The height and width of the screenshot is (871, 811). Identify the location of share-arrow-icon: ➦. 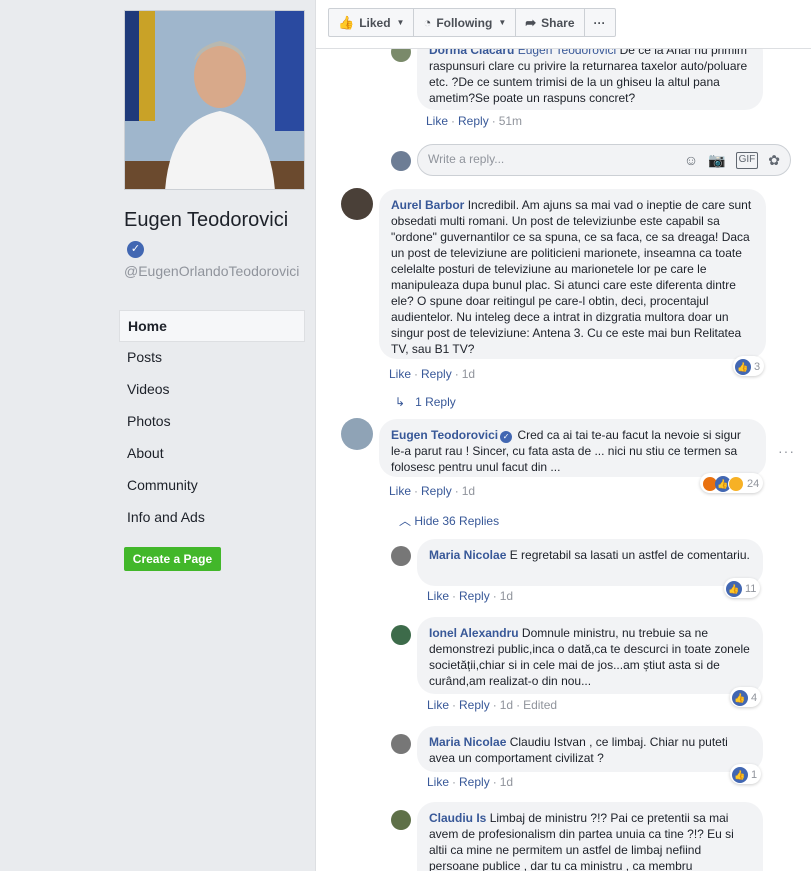
(531, 22).